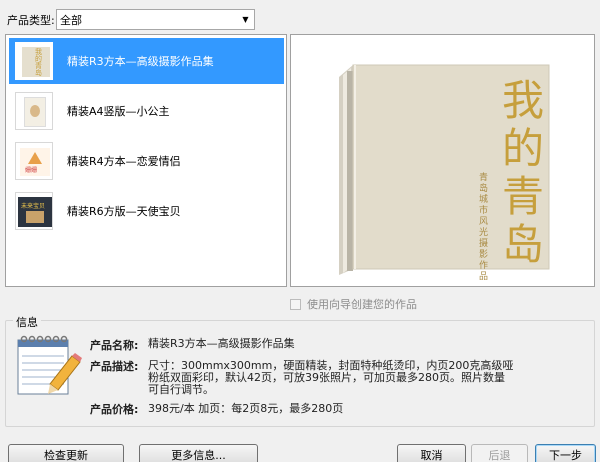  I want to click on cover-subtitle: 青岛城市风光摄影作品, so click(484, 227).